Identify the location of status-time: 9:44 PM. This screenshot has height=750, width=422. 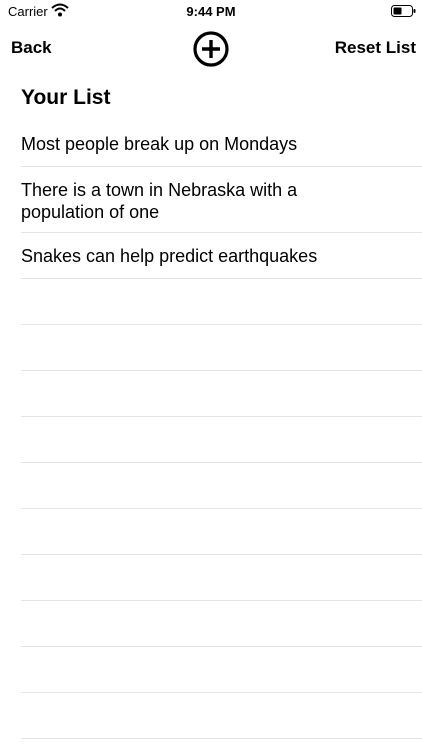
(211, 11).